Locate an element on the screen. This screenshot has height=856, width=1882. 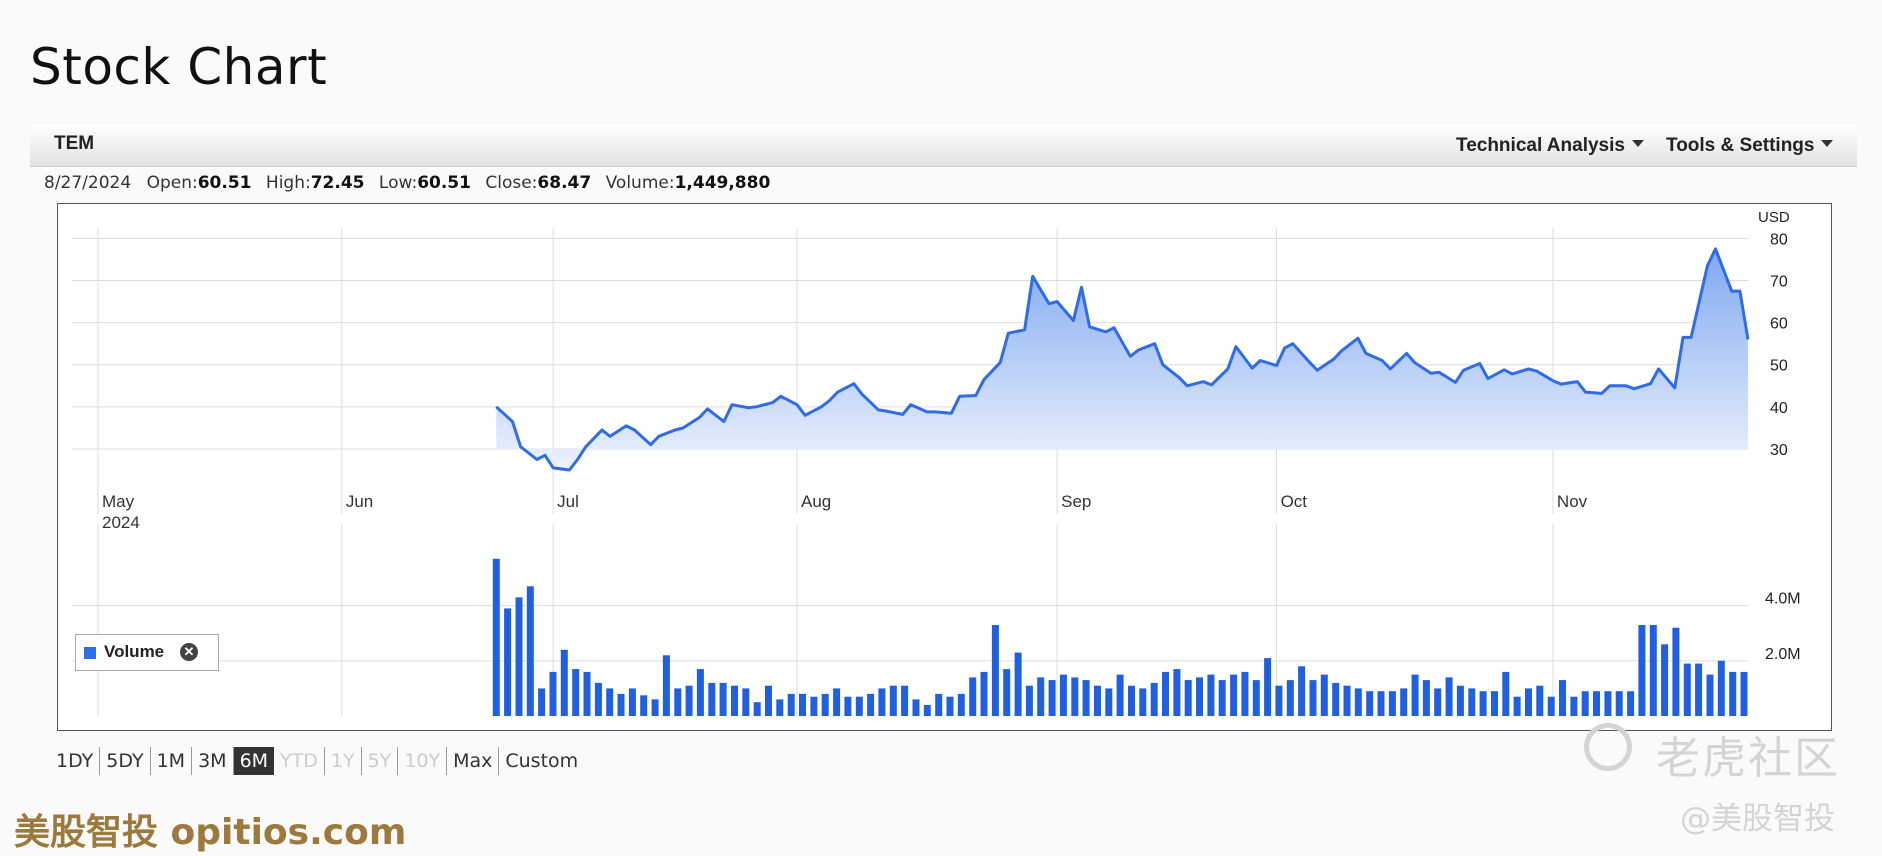
range-button-1dy: 1DY is located at coordinates (75, 761).